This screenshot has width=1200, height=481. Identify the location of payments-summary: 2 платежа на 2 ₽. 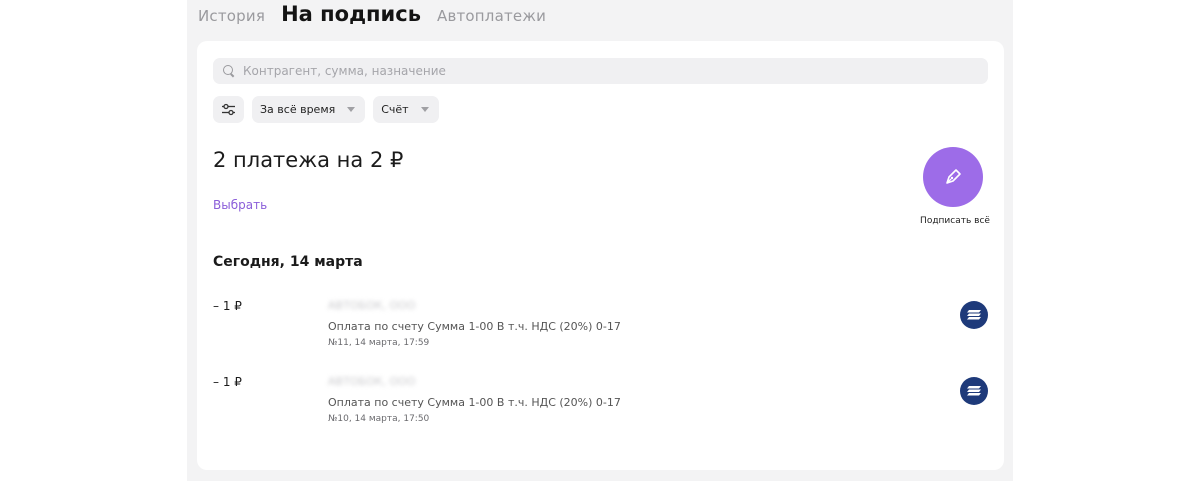
(308, 160).